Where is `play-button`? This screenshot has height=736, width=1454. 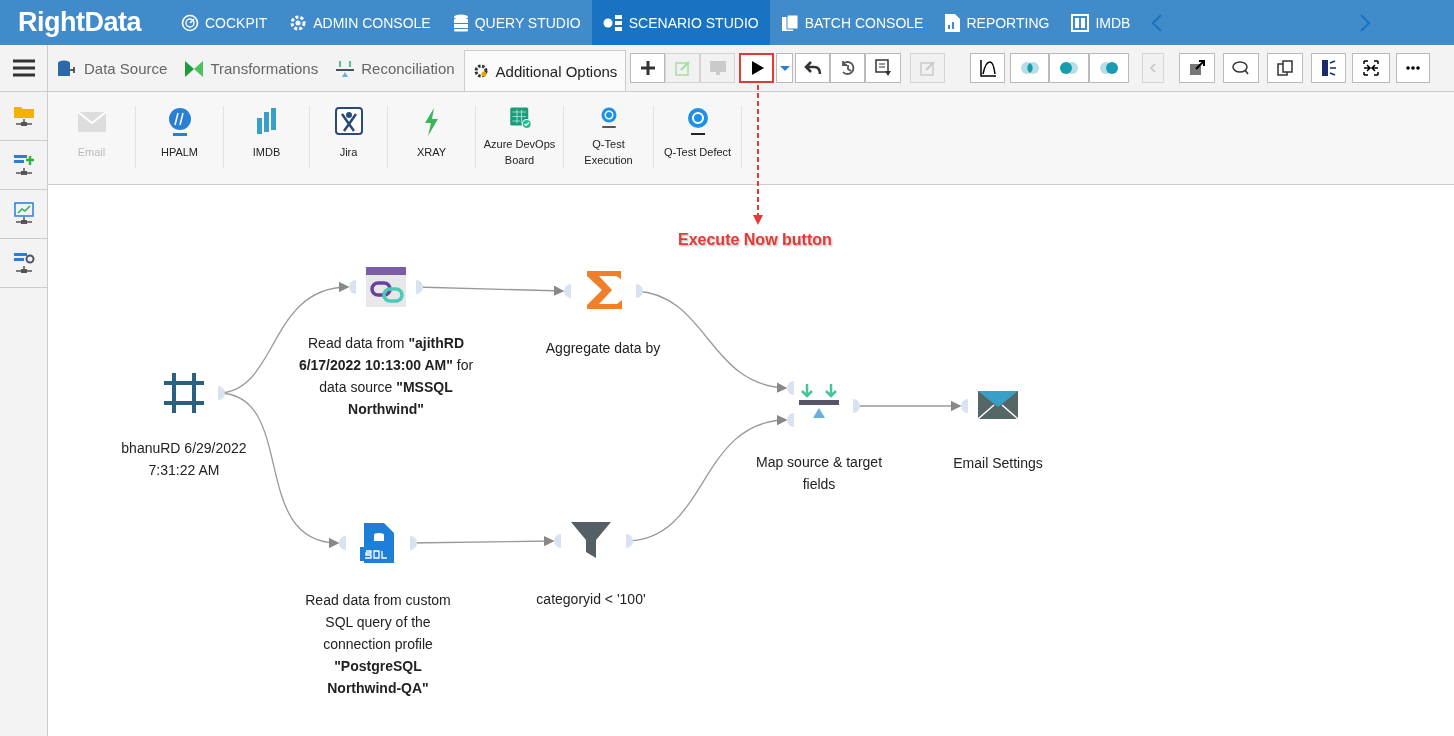 play-button is located at coordinates (757, 68).